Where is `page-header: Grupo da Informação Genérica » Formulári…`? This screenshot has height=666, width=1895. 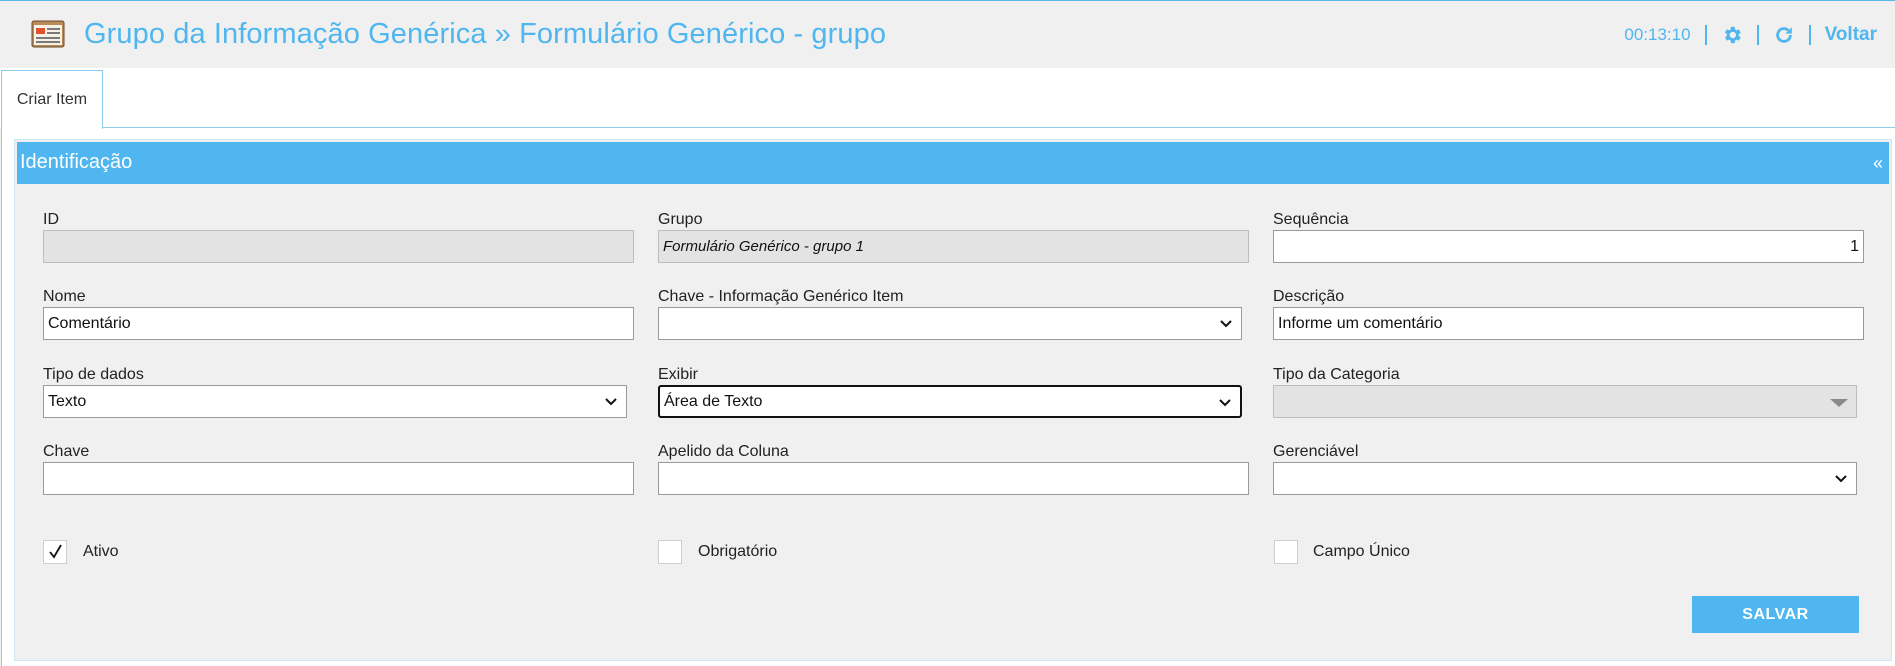
page-header: Grupo da Informação Genérica » Formulári… is located at coordinates (947, 34).